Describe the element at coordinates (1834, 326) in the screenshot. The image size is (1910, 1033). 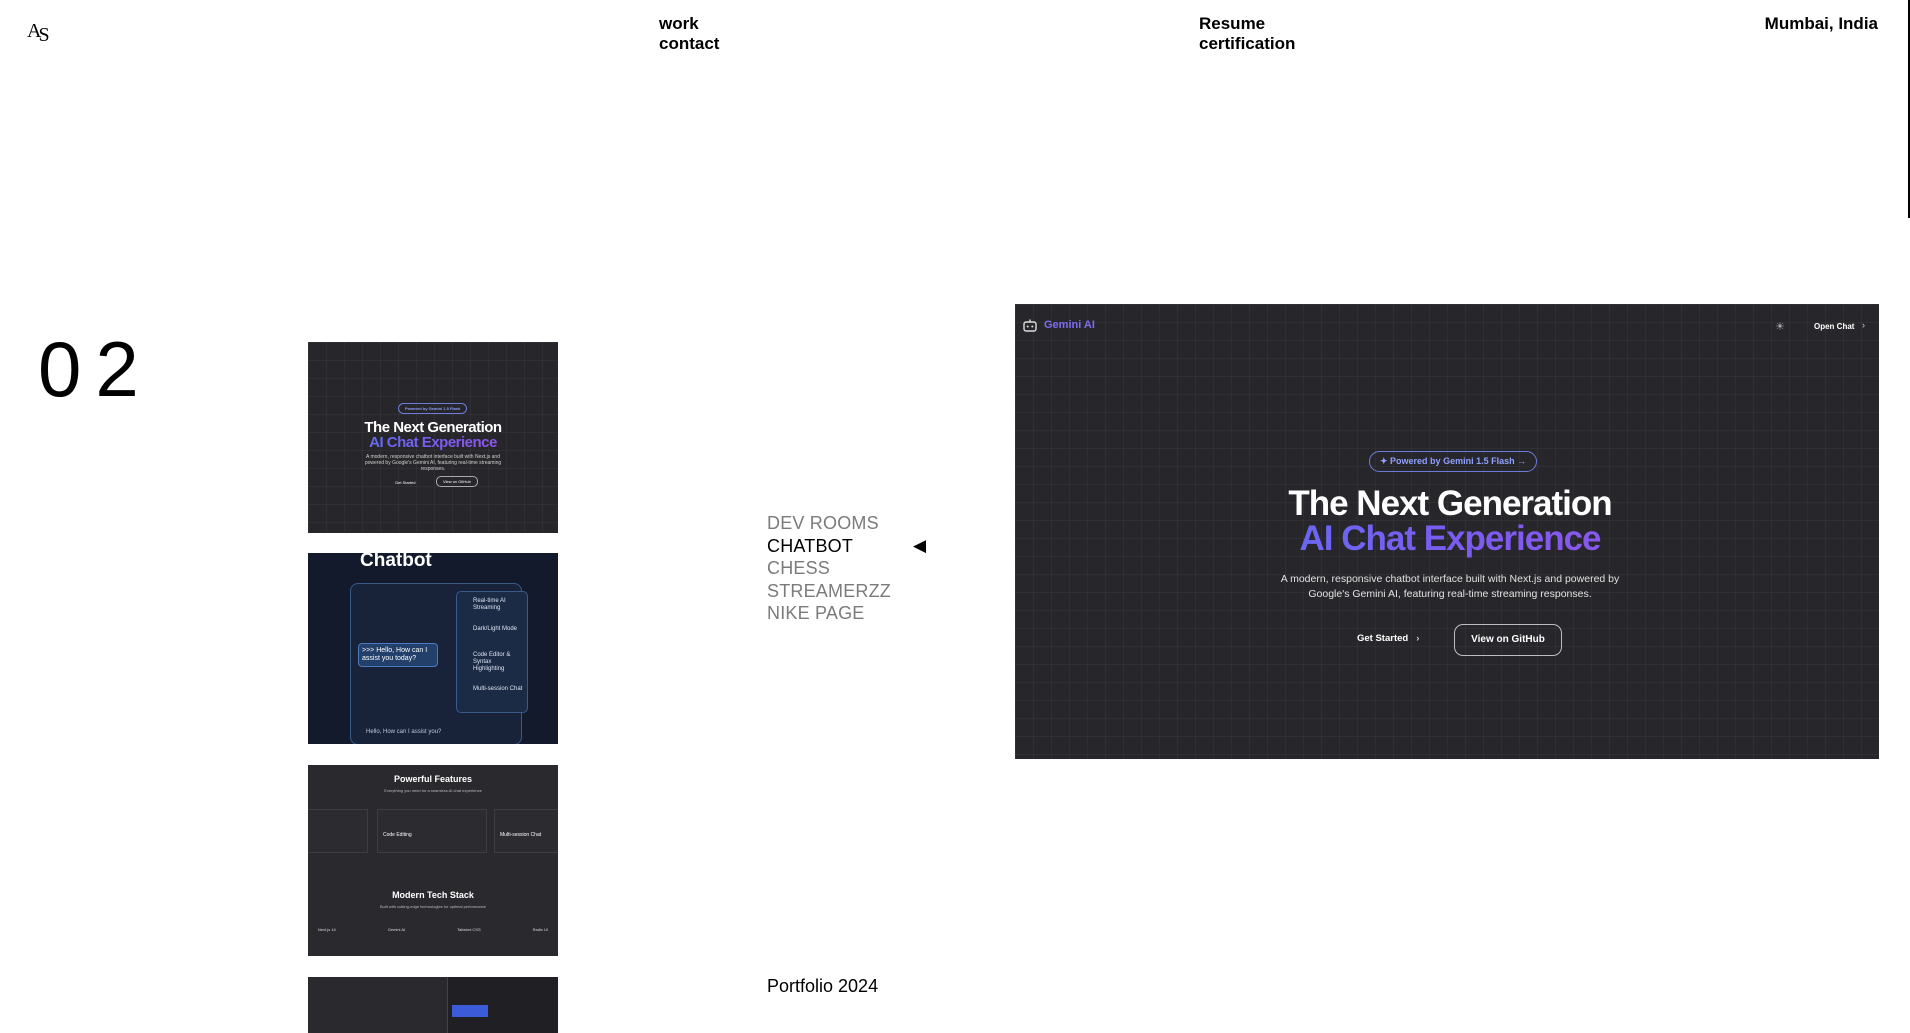
I see `open-chat-link: Open Chat` at that location.